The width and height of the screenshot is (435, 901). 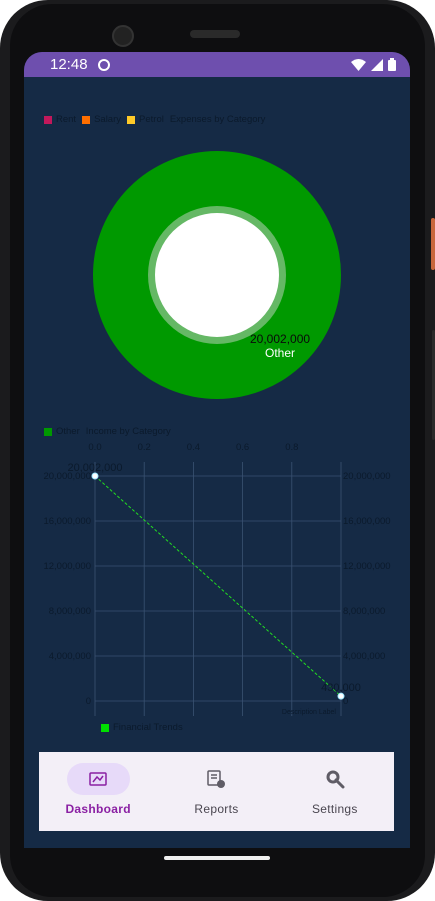 I want to click on pie-chart-description: Expenses by Category, so click(x=217, y=119).